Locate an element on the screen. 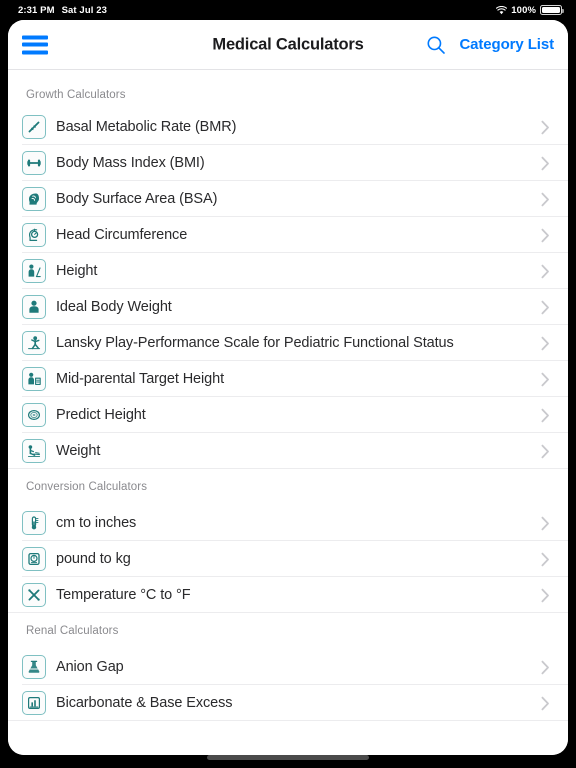 Image resolution: width=576 pixels, height=768 pixels. status-bar-right: 100% is located at coordinates (530, 10).